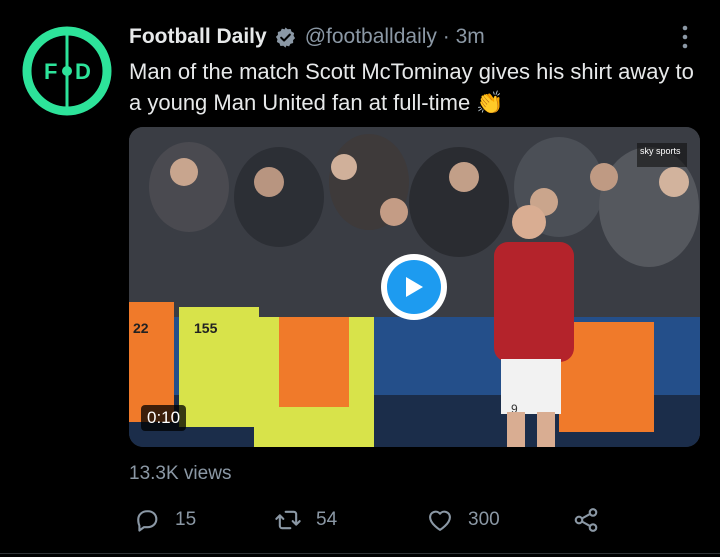  What do you see at coordinates (180, 473) in the screenshot?
I see `view-count: 13.3K views` at bounding box center [180, 473].